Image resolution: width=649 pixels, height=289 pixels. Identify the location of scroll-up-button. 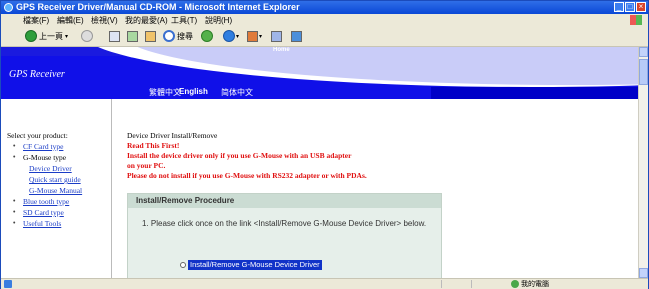
(643, 52).